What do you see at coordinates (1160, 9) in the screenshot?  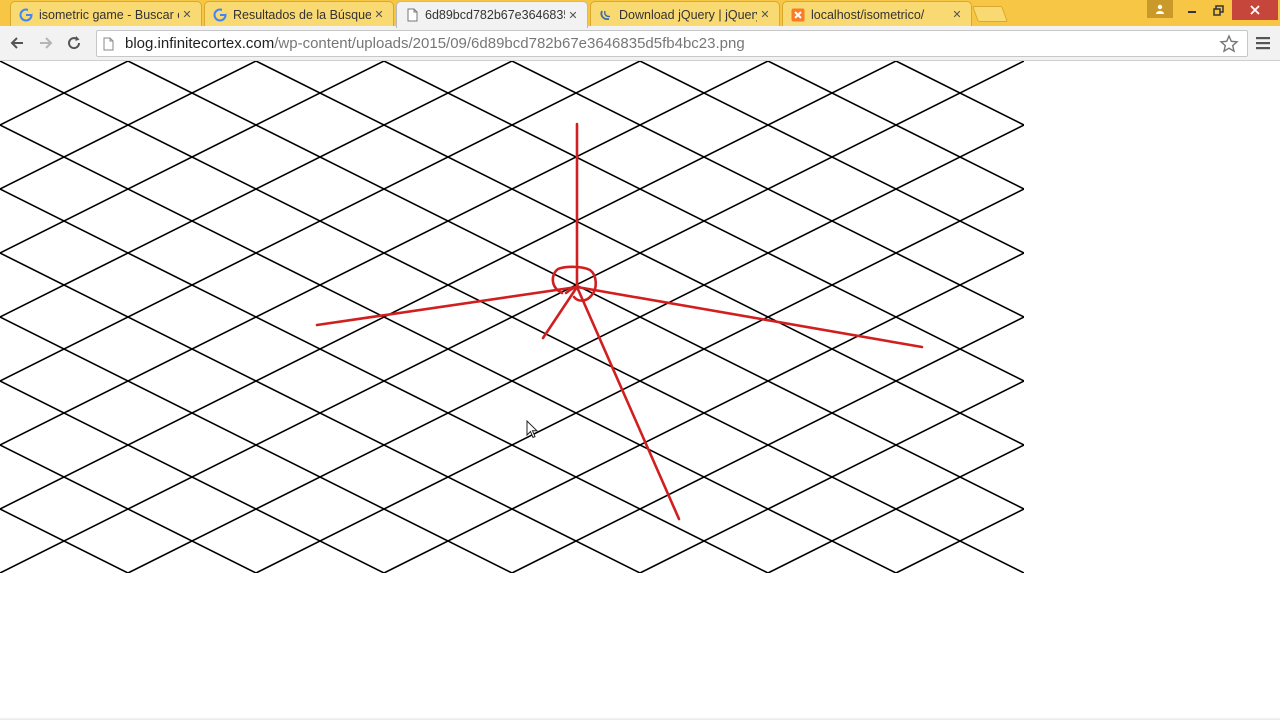 I see `user-icon` at bounding box center [1160, 9].